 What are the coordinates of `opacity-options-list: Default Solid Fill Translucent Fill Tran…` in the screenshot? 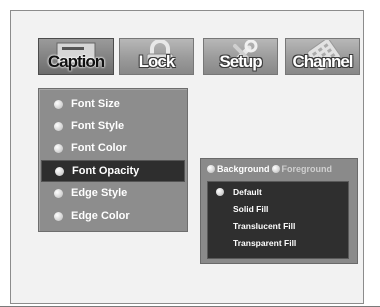 It's located at (278, 220).